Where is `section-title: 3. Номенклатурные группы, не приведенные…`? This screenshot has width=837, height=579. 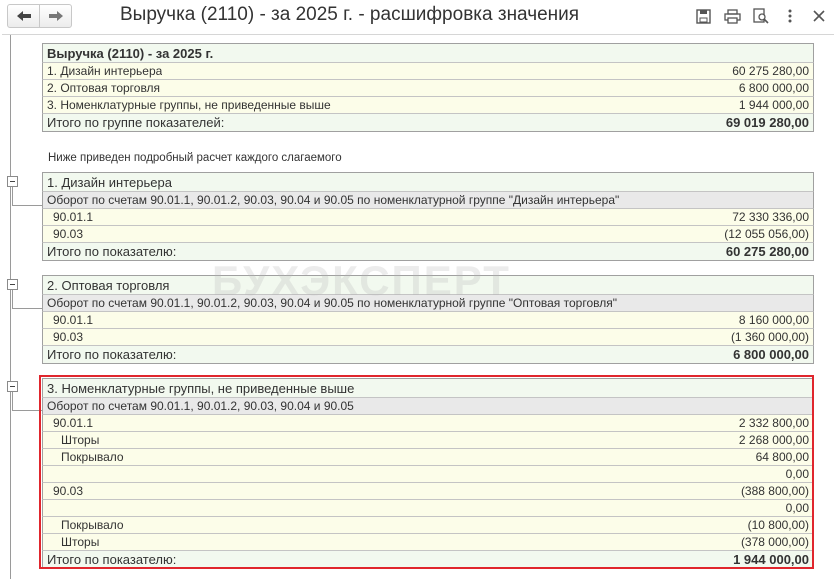
section-title: 3. Номенклатурные группы, не приведенные… is located at coordinates (428, 388).